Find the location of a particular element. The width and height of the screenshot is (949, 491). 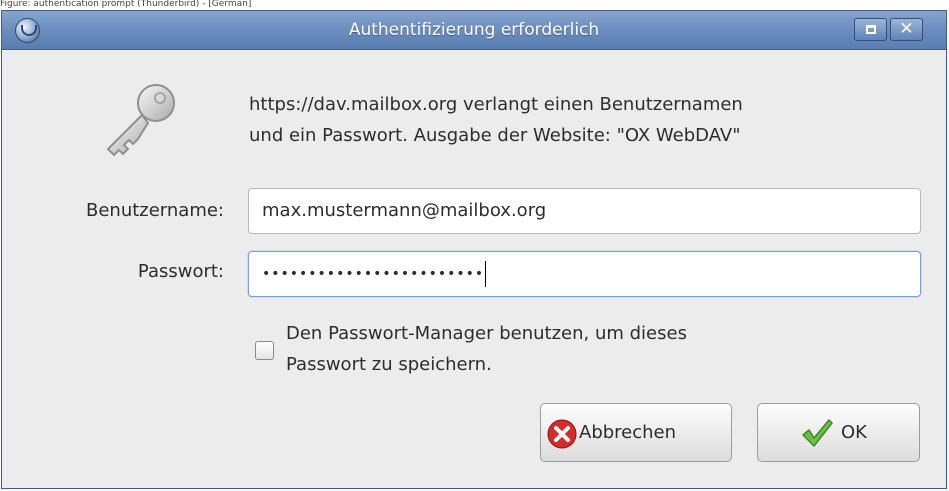

maximize-icon is located at coordinates (871, 29).